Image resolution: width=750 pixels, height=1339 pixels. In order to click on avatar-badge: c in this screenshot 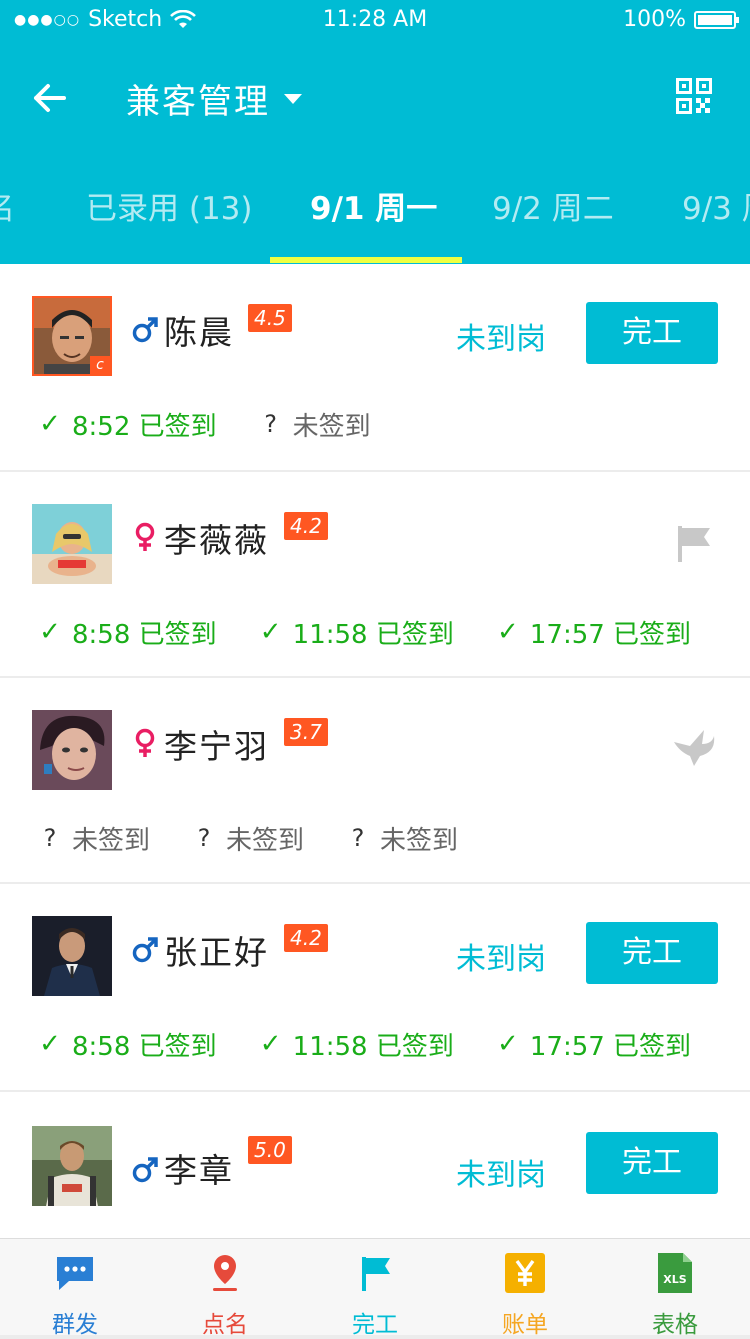, I will do `click(100, 365)`.